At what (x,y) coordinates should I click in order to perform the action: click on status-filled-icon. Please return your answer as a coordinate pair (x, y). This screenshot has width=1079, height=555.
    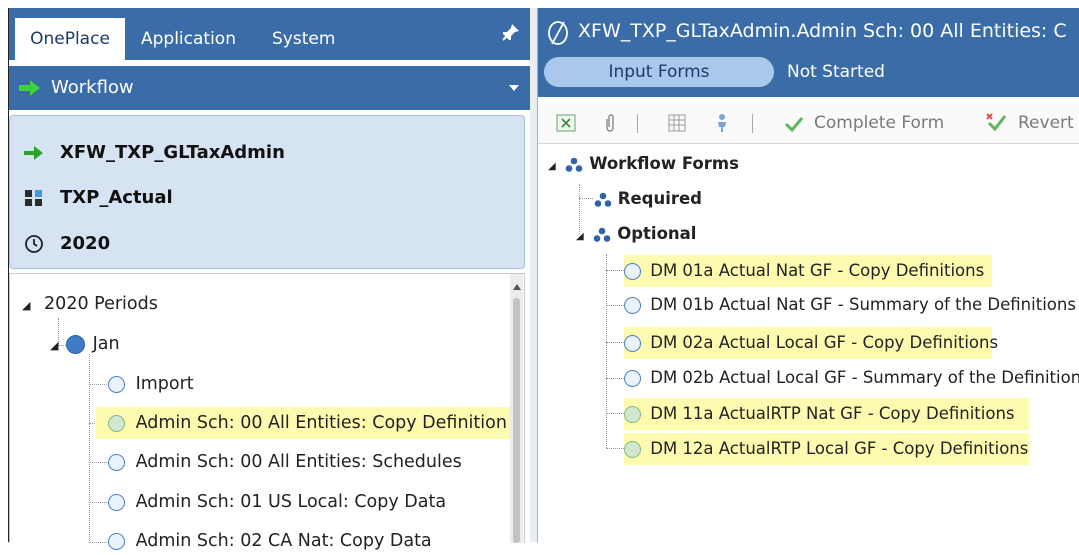
    Looking at the image, I should click on (76, 344).